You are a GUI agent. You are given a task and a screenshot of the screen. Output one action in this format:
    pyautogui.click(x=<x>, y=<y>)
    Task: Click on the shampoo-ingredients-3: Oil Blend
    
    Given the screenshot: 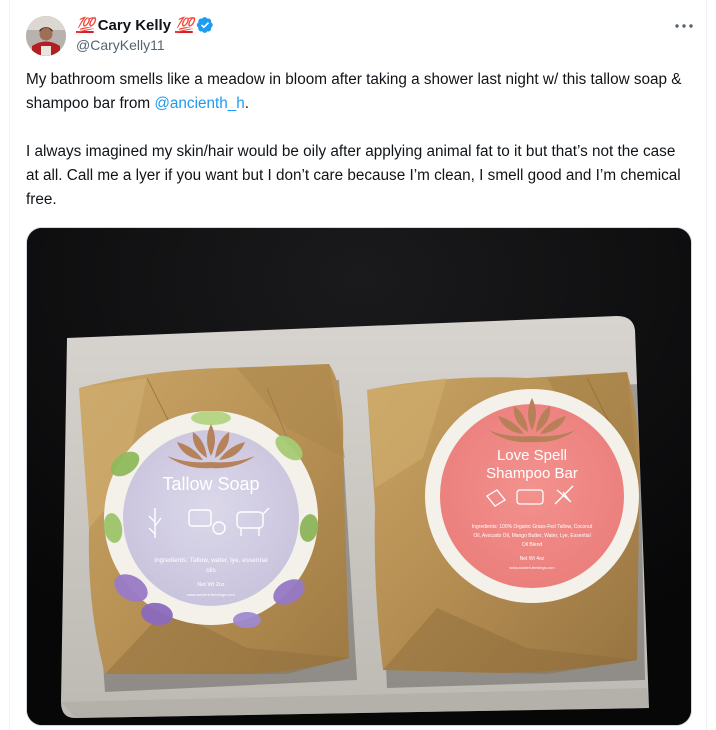 What is the action you would take?
    pyautogui.click(x=532, y=545)
    